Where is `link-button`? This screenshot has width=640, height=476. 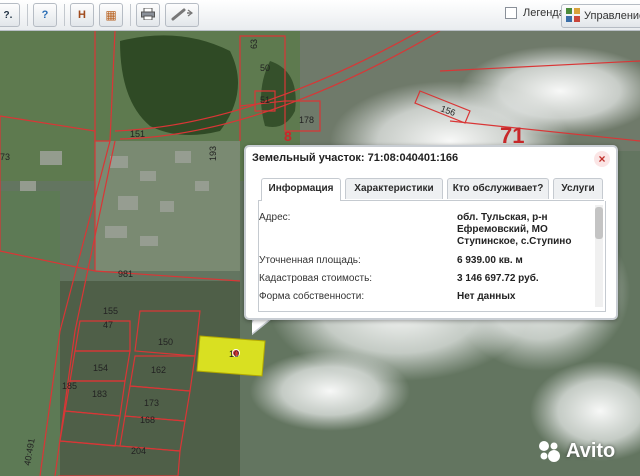
link-button is located at coordinates (182, 15).